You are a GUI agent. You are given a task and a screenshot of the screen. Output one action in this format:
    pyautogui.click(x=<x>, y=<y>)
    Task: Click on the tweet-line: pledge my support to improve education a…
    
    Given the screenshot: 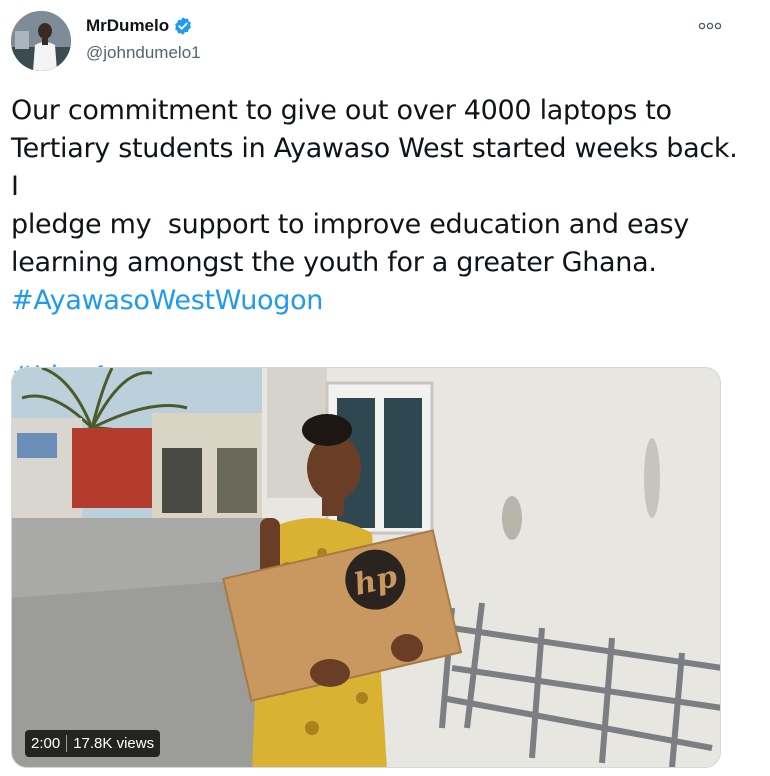 What is the action you would take?
    pyautogui.click(x=350, y=224)
    